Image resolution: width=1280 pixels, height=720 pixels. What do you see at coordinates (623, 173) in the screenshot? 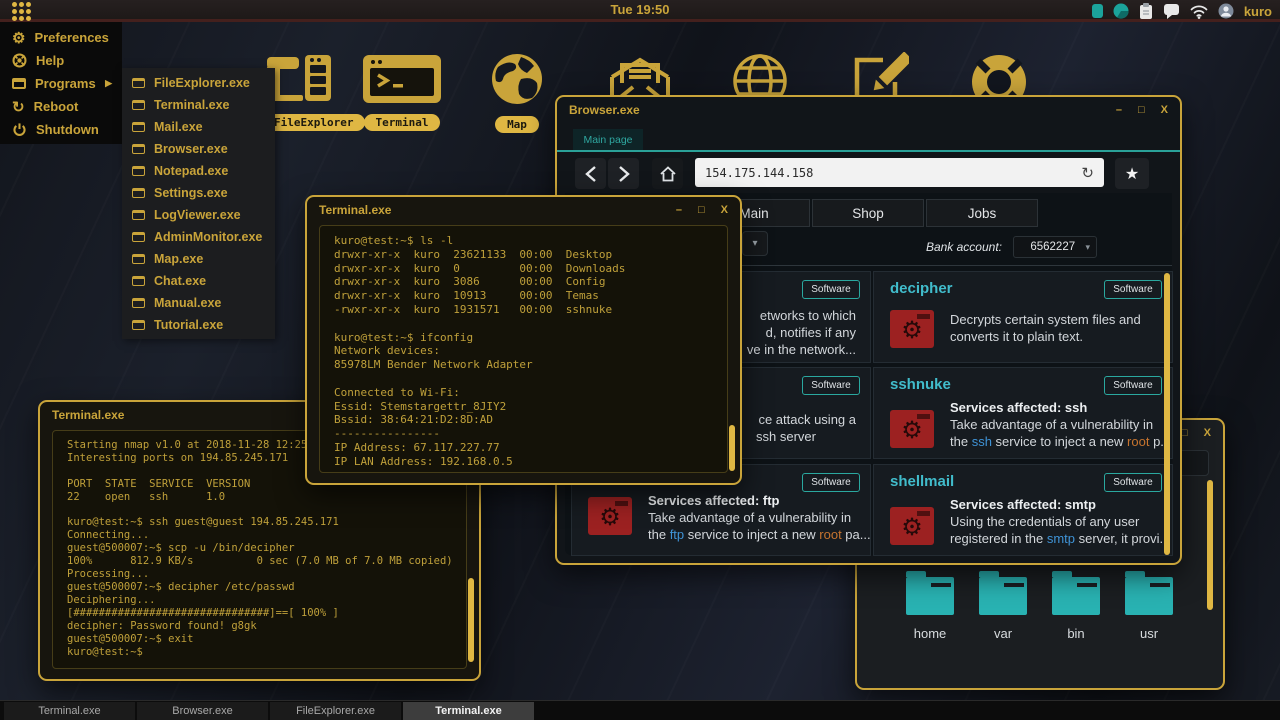
I see `forward-button` at bounding box center [623, 173].